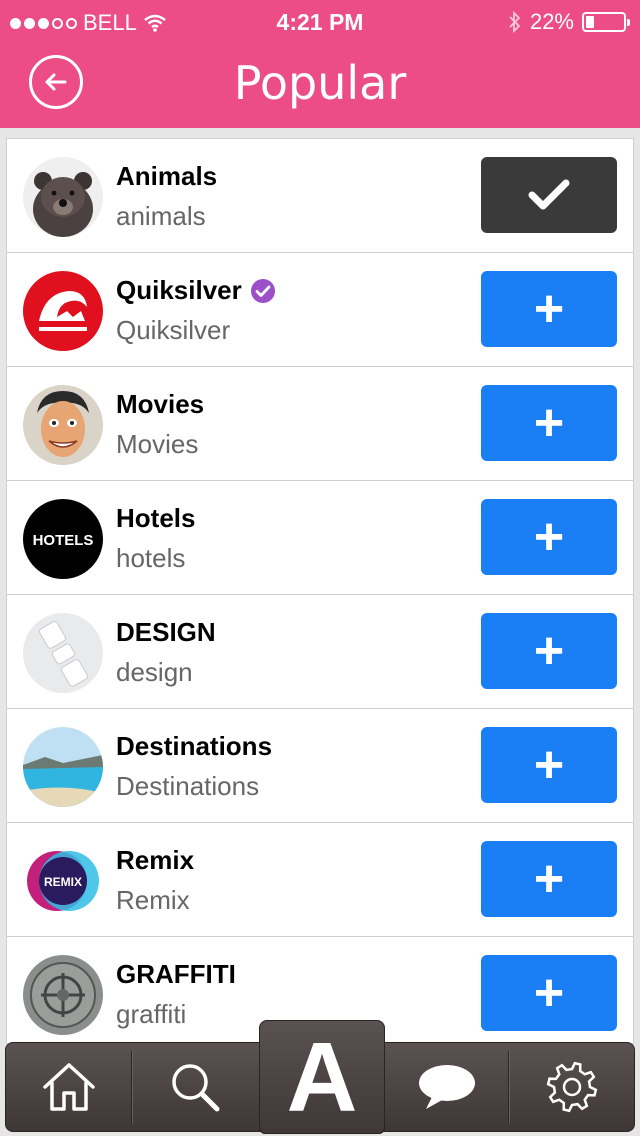 This screenshot has width=640, height=1136. I want to click on item-name: Remix, so click(155, 860).